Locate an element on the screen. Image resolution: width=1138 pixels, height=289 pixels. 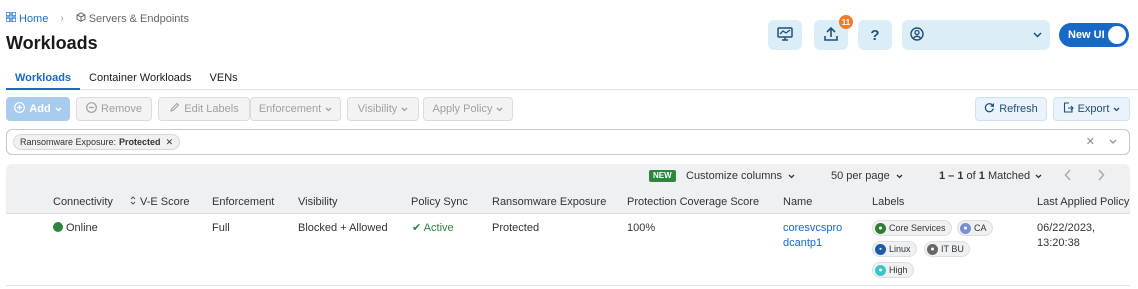
clear-icon: ✕ is located at coordinates (1090, 141).